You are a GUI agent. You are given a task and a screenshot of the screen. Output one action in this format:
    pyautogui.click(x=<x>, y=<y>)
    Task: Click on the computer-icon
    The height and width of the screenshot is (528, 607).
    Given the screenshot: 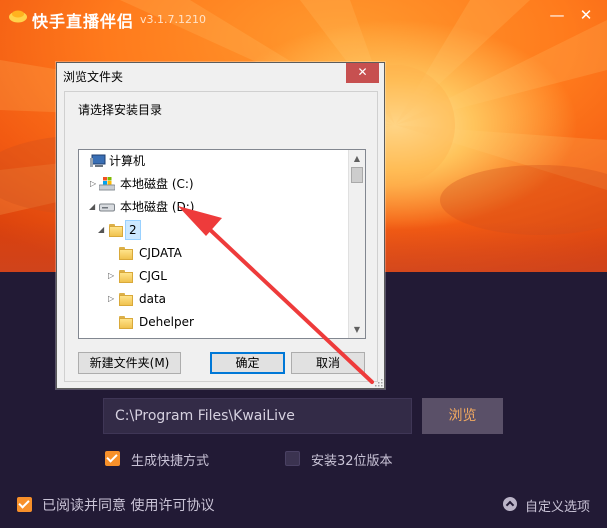 What is the action you would take?
    pyautogui.click(x=98, y=160)
    